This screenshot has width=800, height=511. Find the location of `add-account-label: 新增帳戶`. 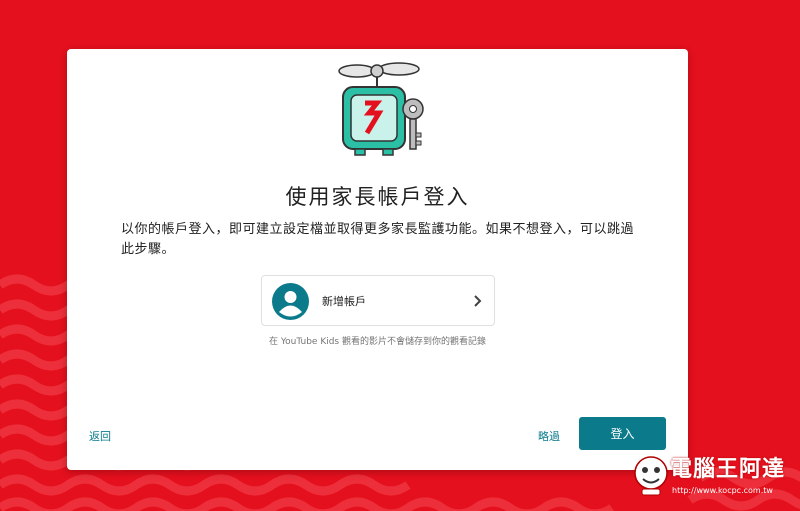

add-account-label: 新增帳戶 is located at coordinates (344, 301).